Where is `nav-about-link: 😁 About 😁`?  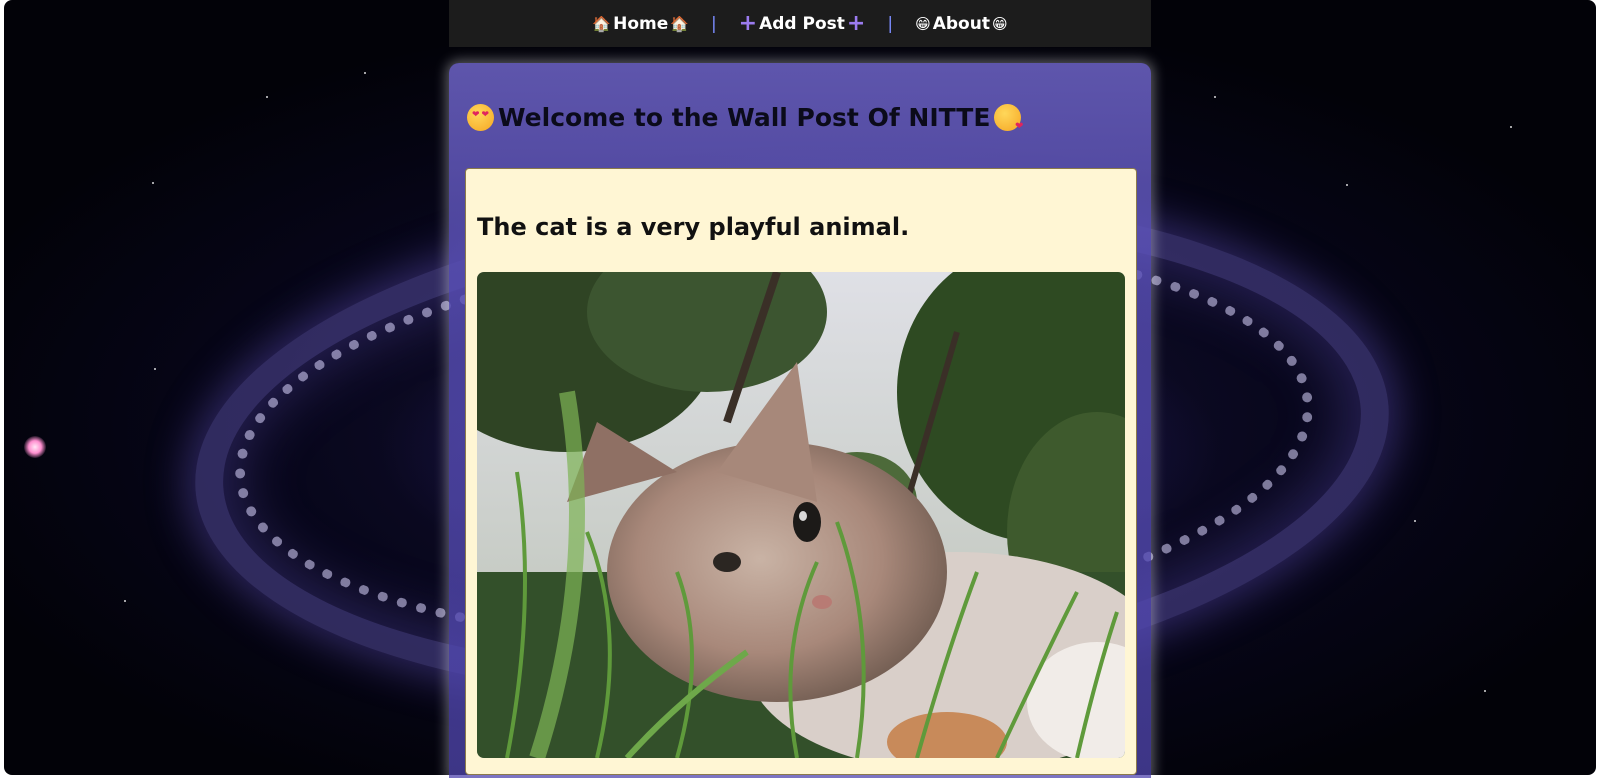
nav-about-link: 😁 About 😁 is located at coordinates (961, 24).